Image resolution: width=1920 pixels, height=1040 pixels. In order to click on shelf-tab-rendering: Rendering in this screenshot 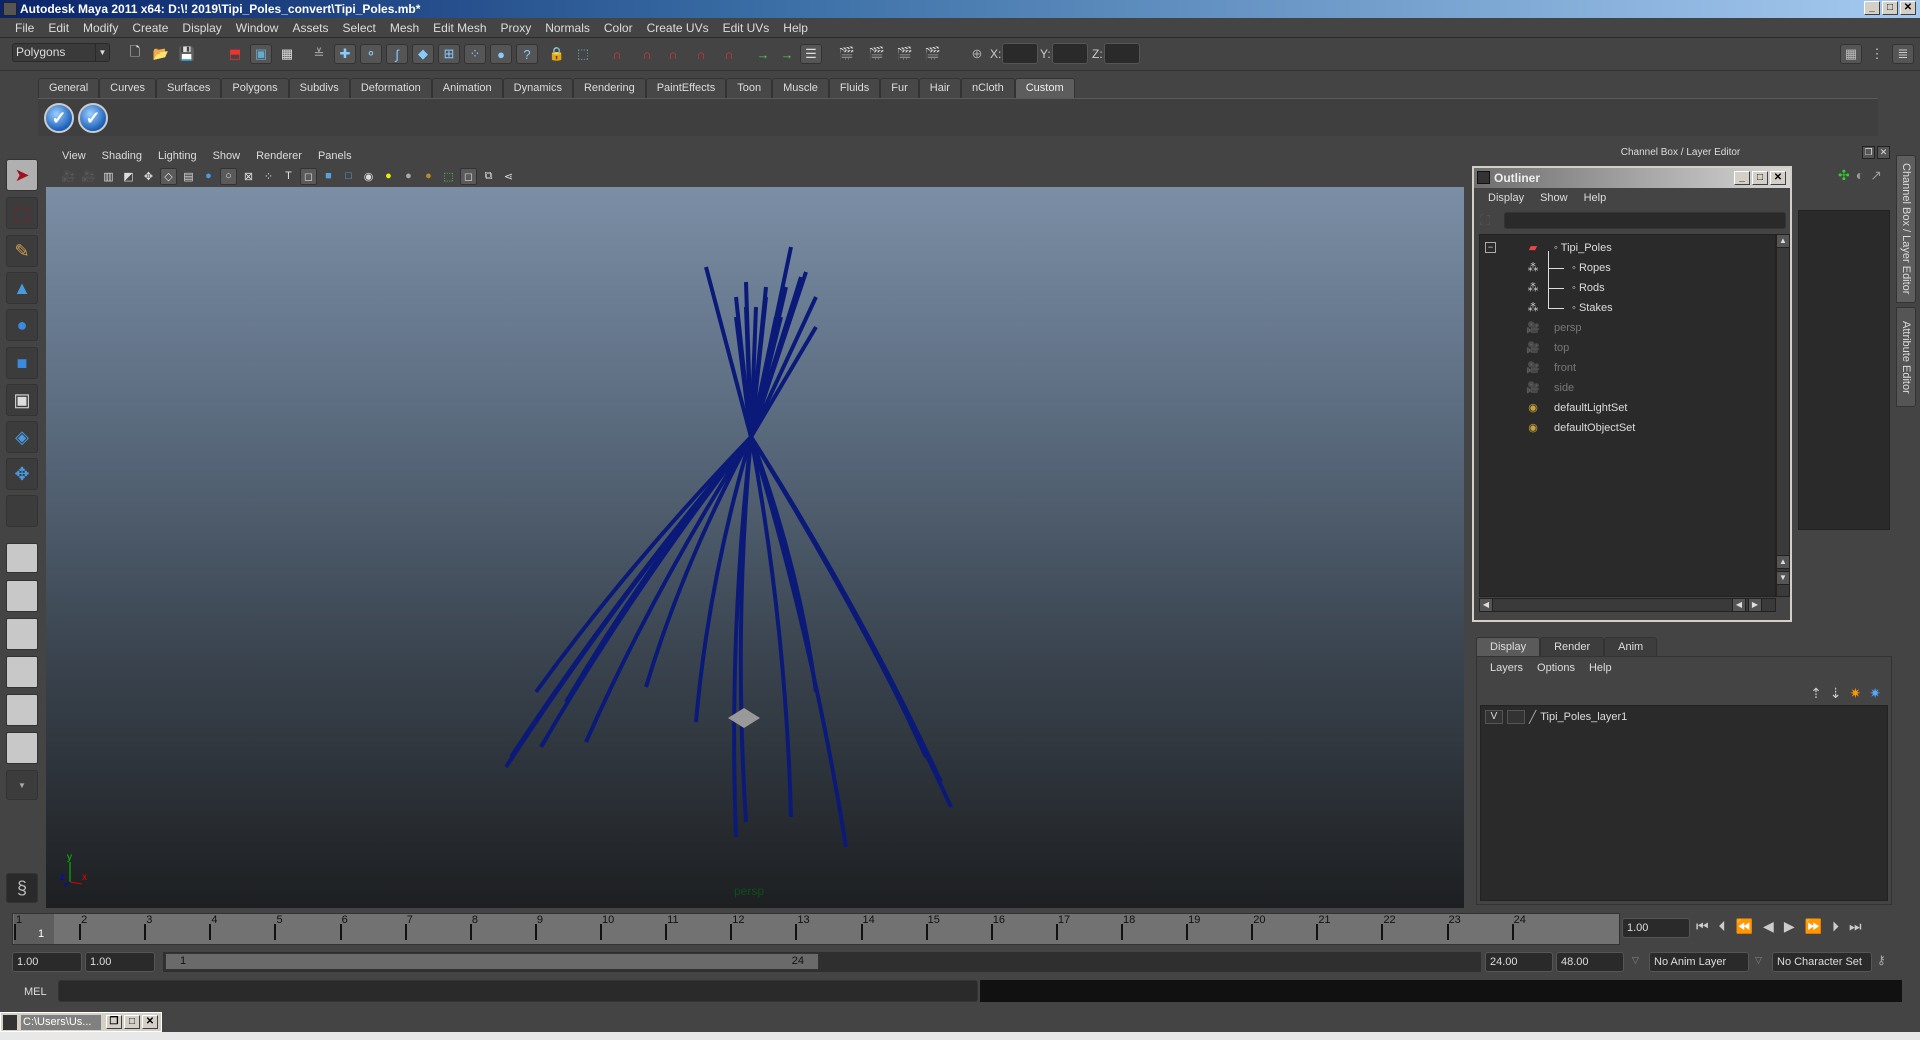, I will do `click(609, 88)`.